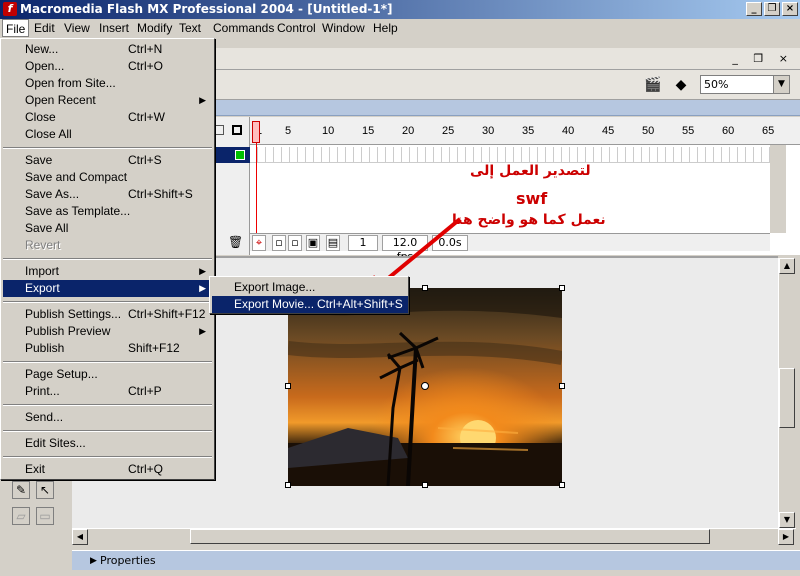 The height and width of the screenshot is (576, 800). What do you see at coordinates (778, 189) in the screenshot?
I see `timeline-scrollbar` at bounding box center [778, 189].